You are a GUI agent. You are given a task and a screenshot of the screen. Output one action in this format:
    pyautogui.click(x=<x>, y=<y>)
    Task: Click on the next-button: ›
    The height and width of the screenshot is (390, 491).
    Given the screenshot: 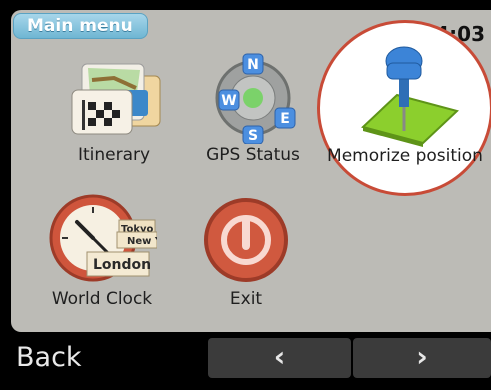 What is the action you would take?
    pyautogui.click(x=422, y=358)
    